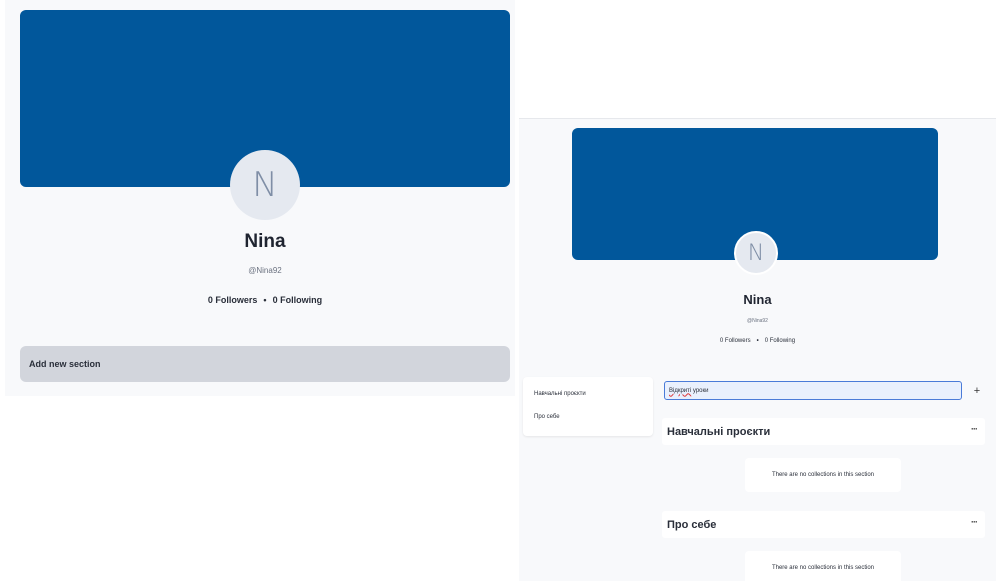  Describe the element at coordinates (823, 431) in the screenshot. I see `section-header-educational-projects: Навчальні проєкти ···` at that location.